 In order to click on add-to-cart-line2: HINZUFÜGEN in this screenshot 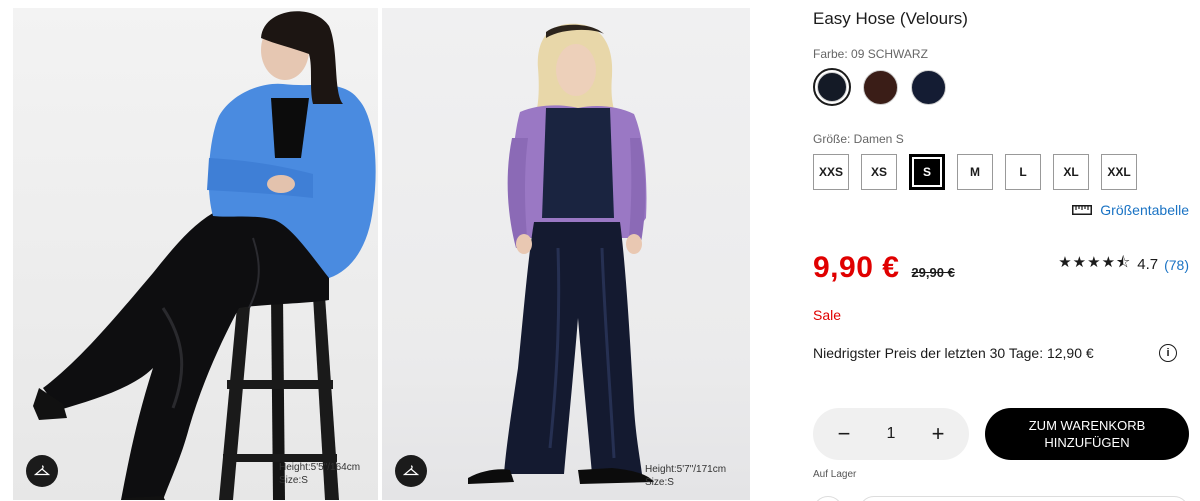, I will do `click(1087, 442)`.